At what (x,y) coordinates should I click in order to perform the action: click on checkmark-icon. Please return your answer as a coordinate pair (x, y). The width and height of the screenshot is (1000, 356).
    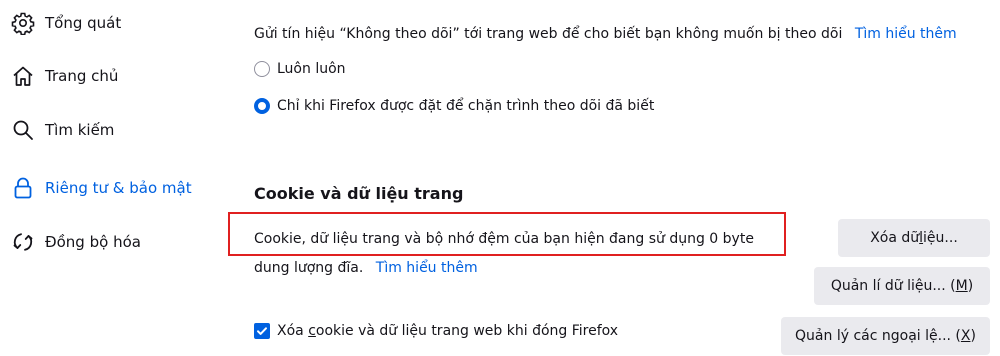
    Looking at the image, I should click on (262, 331).